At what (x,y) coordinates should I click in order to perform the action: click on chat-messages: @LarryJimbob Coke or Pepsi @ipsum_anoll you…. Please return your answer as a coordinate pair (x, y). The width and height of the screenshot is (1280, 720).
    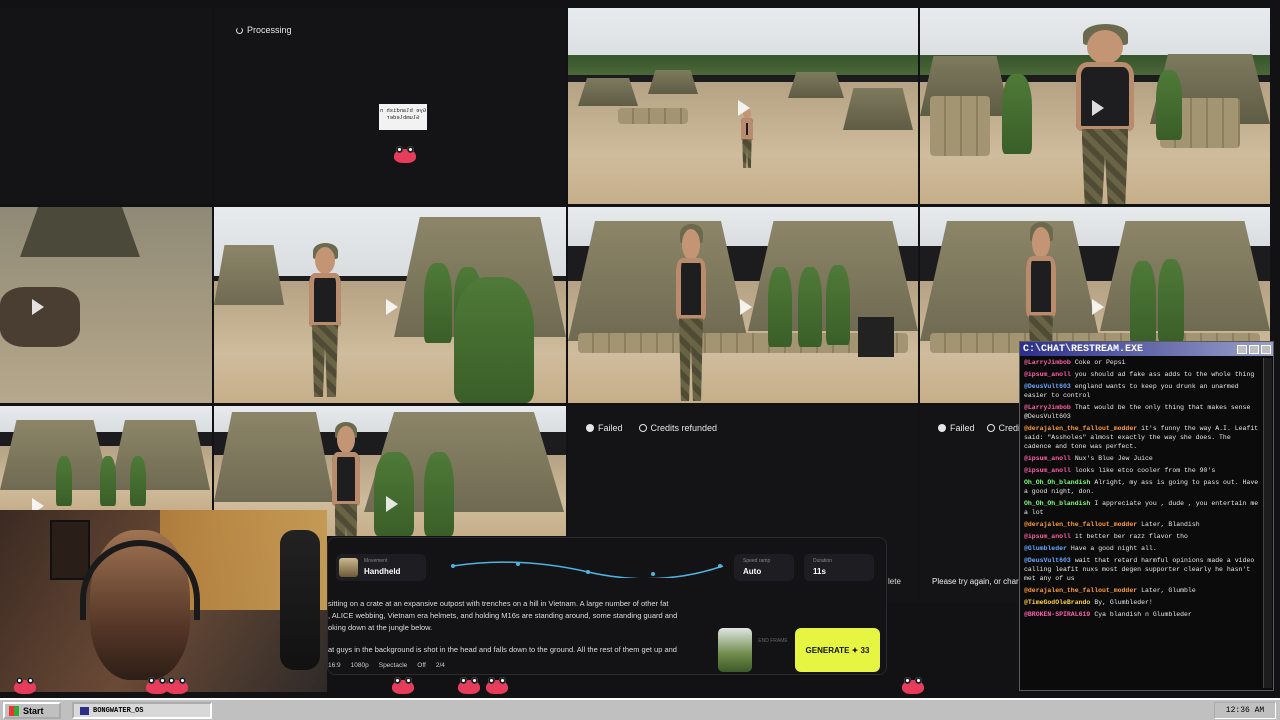
    Looking at the image, I should click on (1142, 522).